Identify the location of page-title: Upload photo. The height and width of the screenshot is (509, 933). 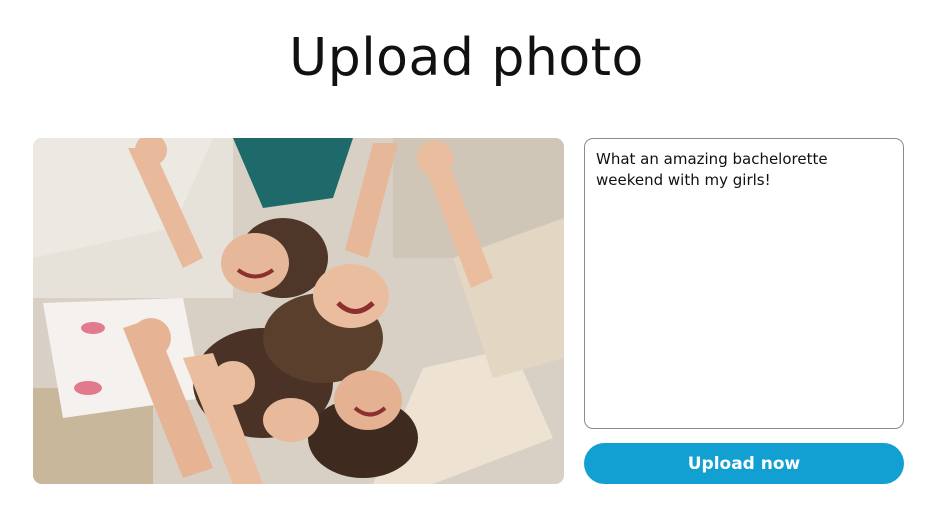
(466, 58).